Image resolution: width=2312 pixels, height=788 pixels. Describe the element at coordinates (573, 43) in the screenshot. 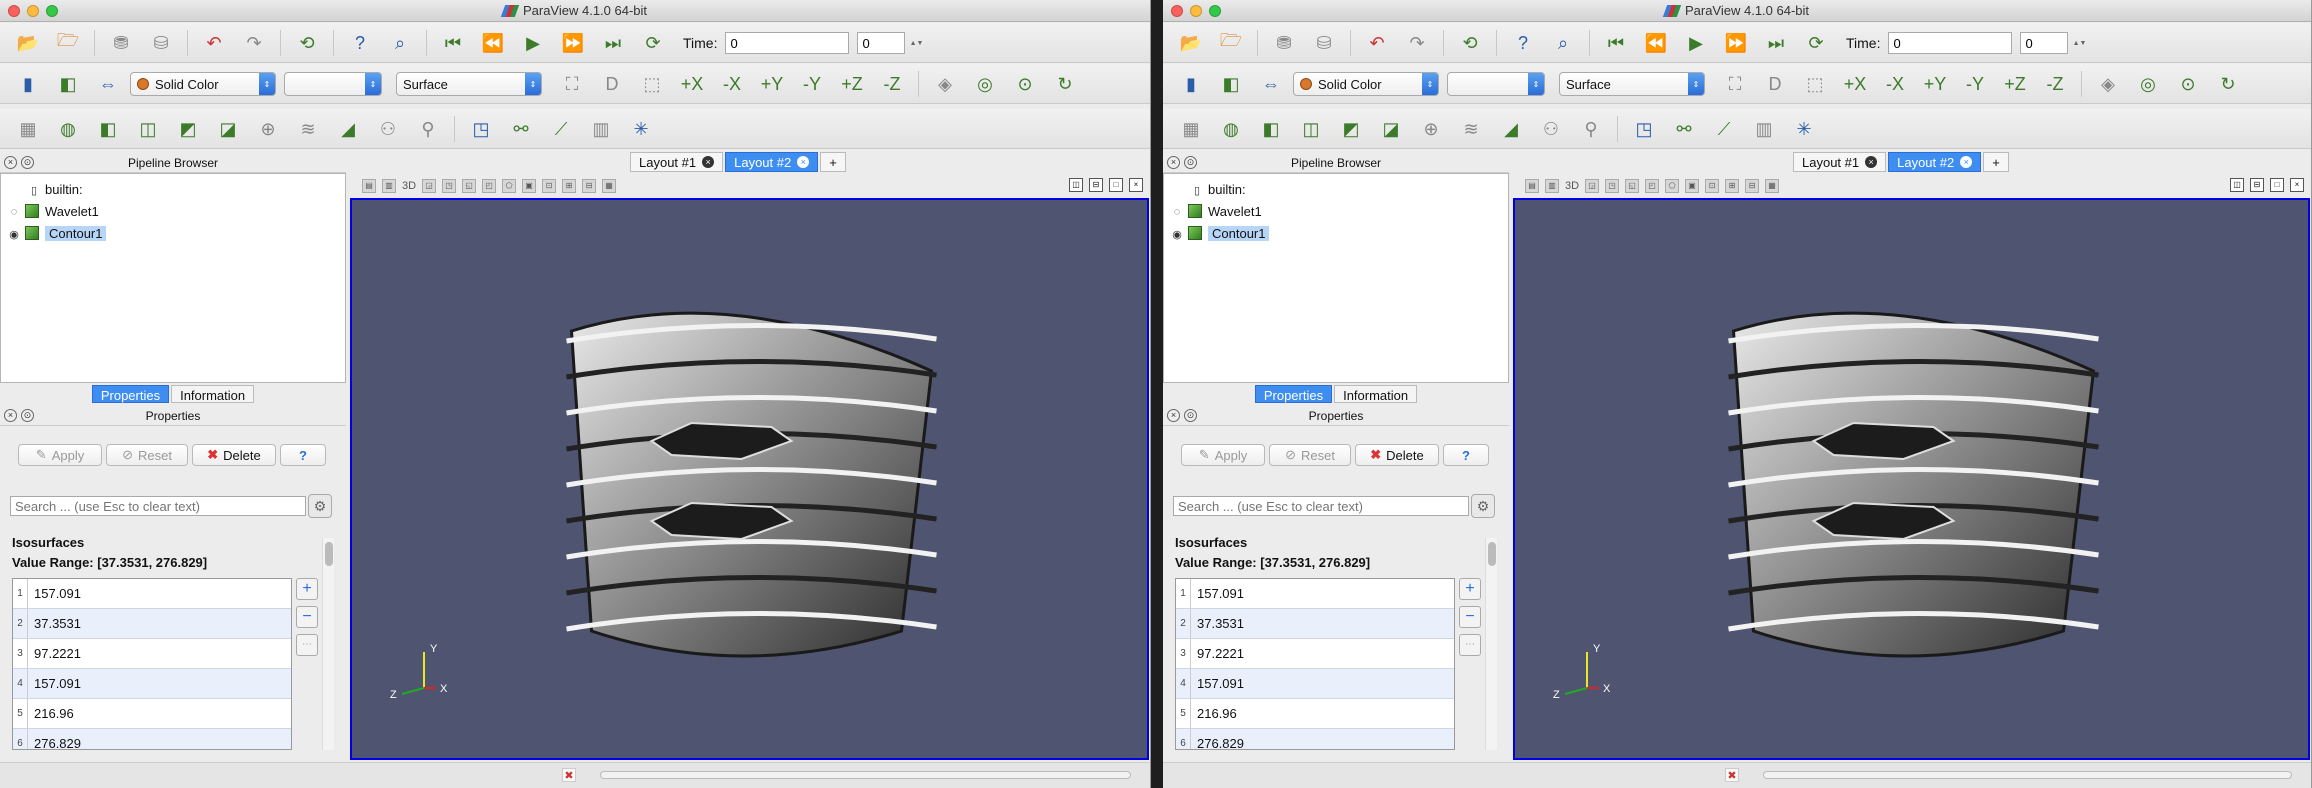

I see `next-frame-icon: ⏩` at that location.